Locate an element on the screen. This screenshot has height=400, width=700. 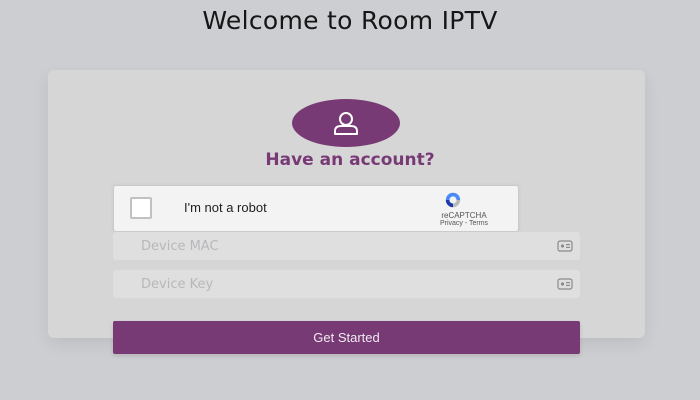
device-mac-field is located at coordinates (346, 246).